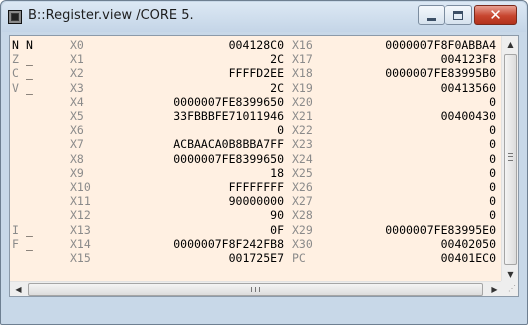 The width and height of the screenshot is (528, 325). Describe the element at coordinates (403, 88) in the screenshot. I see `register-value: 00413560` at that location.